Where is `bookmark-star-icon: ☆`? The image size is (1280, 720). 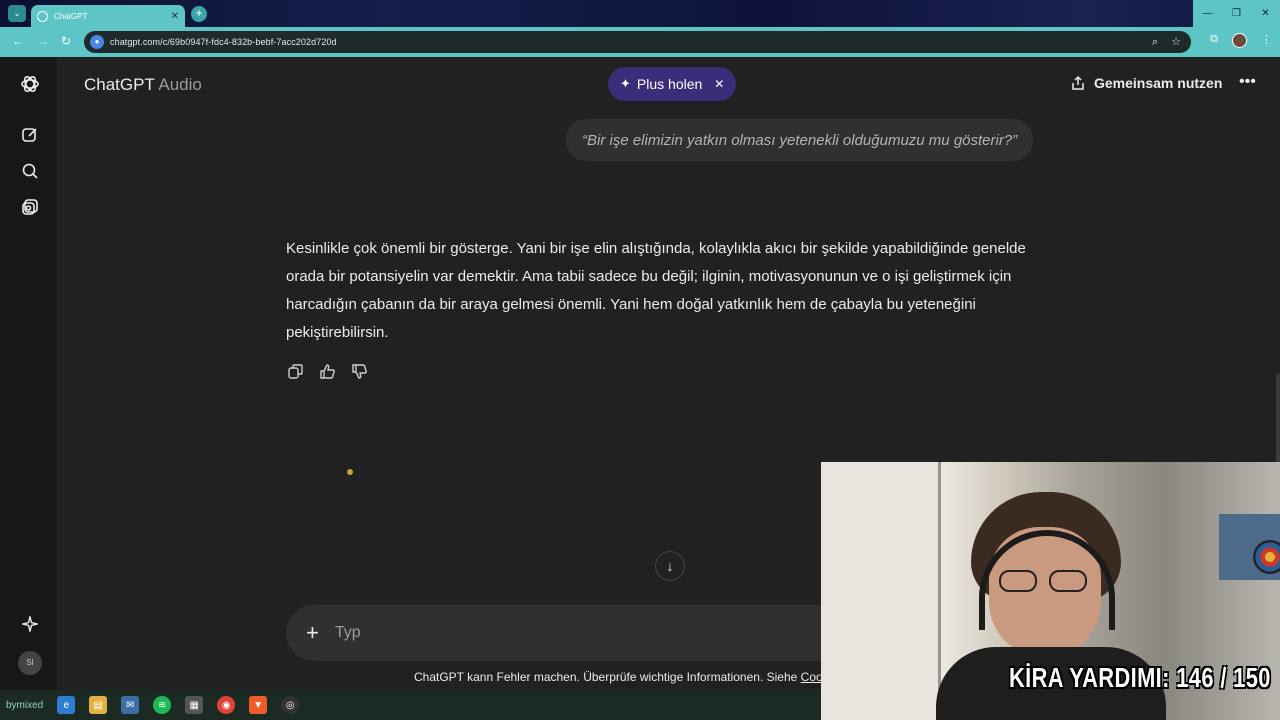
bookmark-star-icon: ☆ is located at coordinates (1176, 42).